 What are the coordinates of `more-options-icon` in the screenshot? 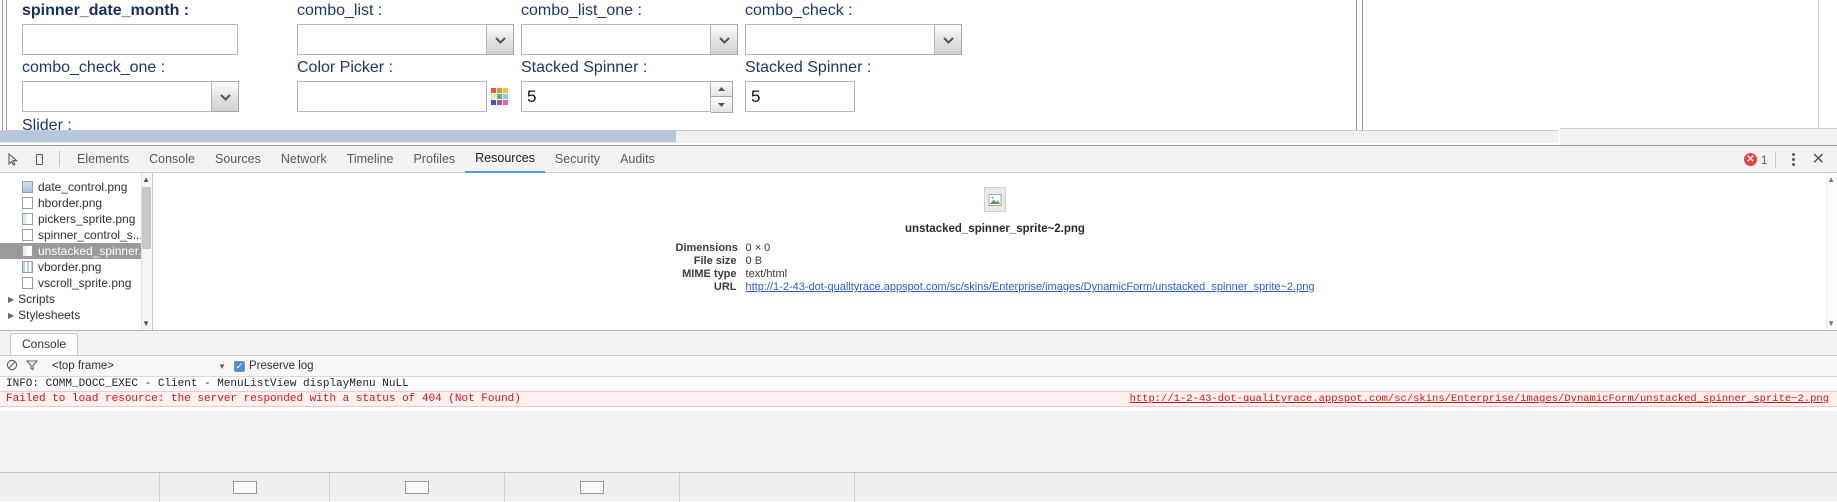 It's located at (1793, 159).